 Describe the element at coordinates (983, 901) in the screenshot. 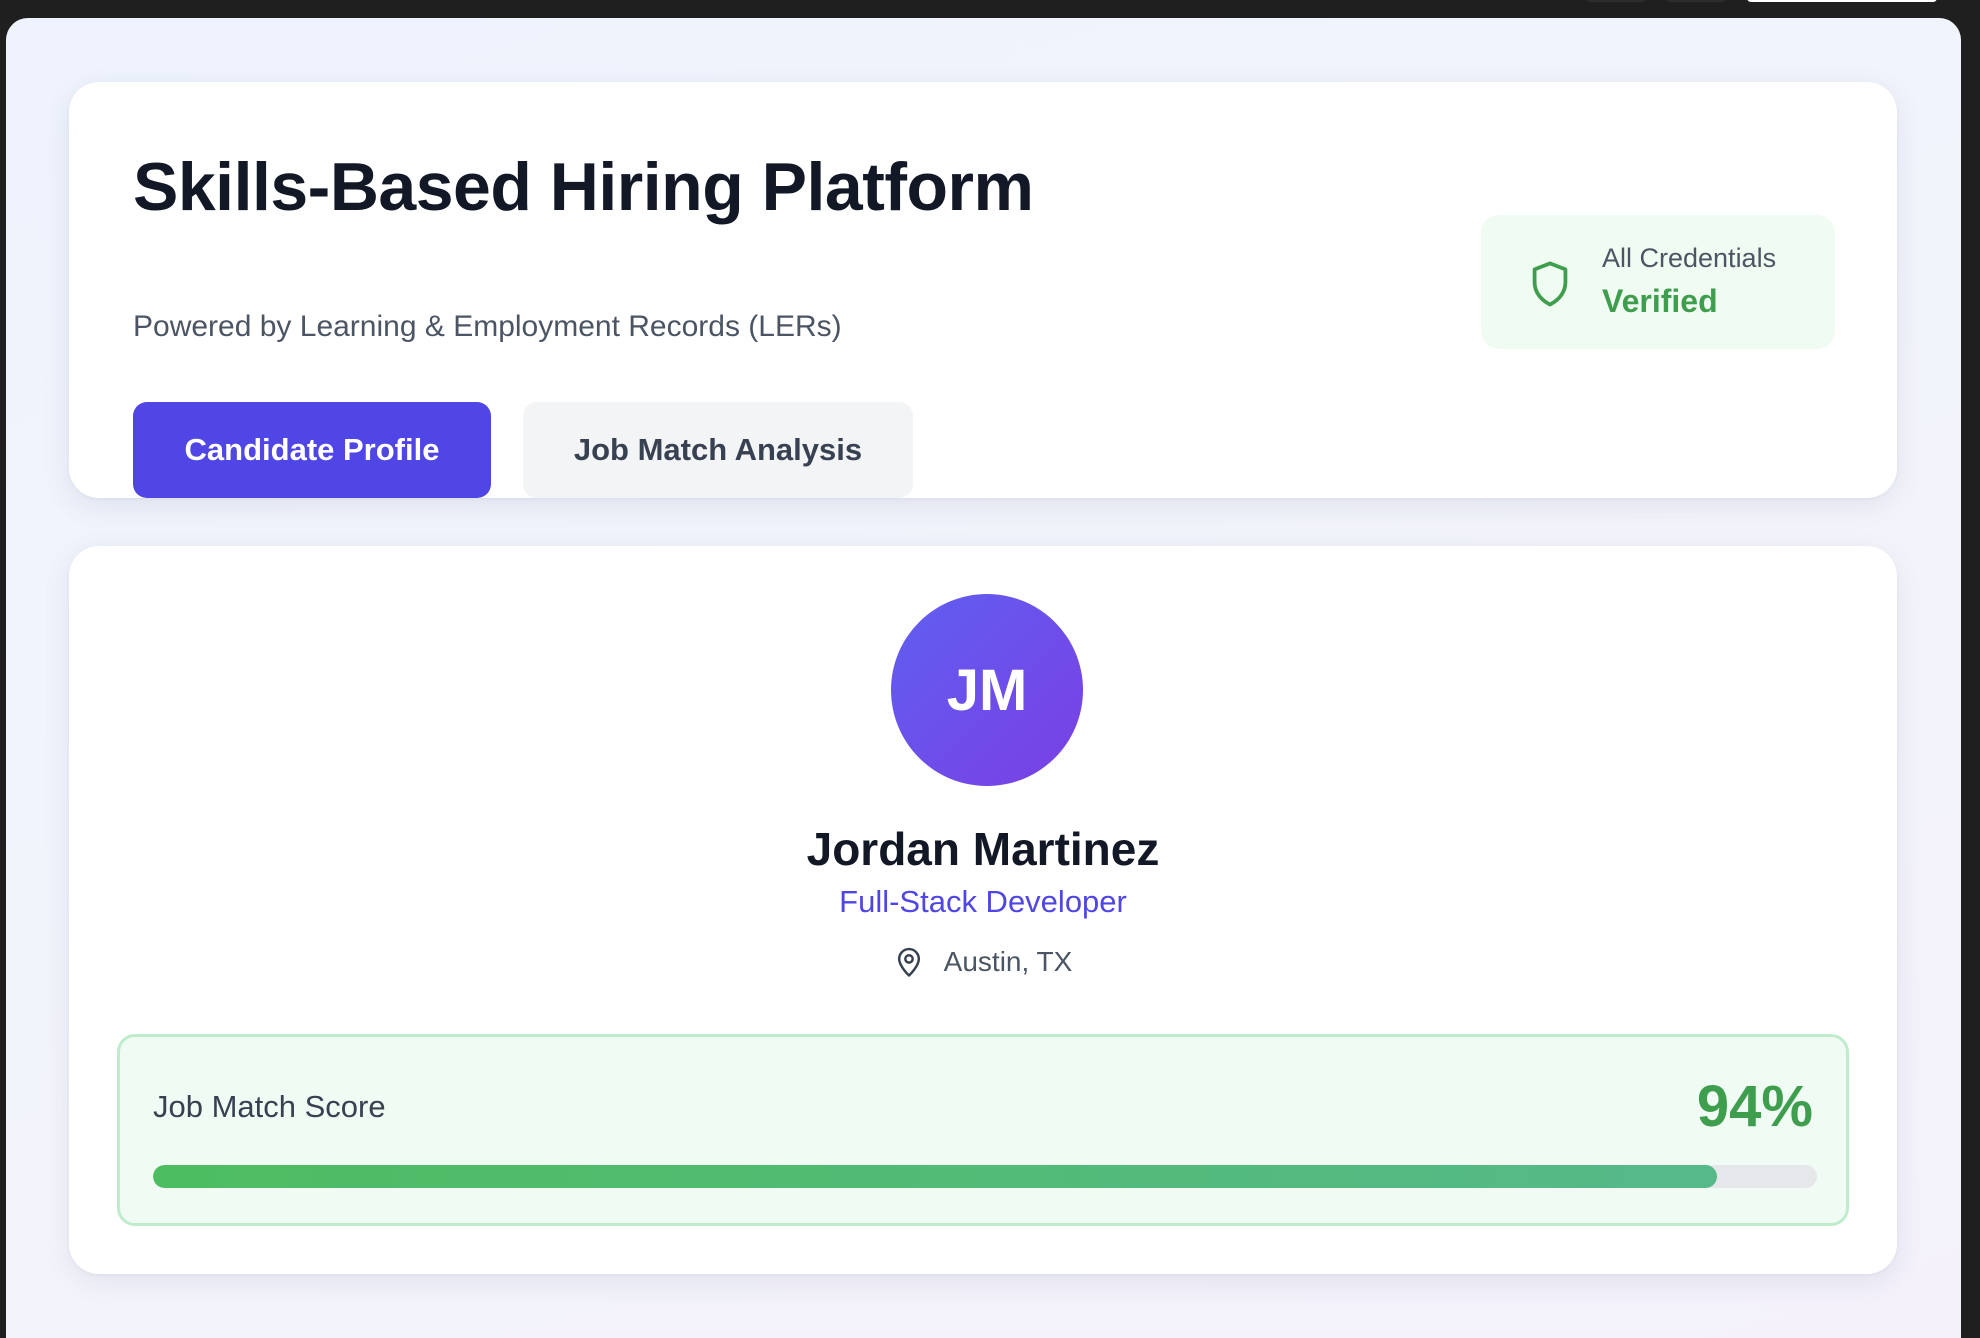

I see `candidate-role: Full-Stack Developer` at that location.